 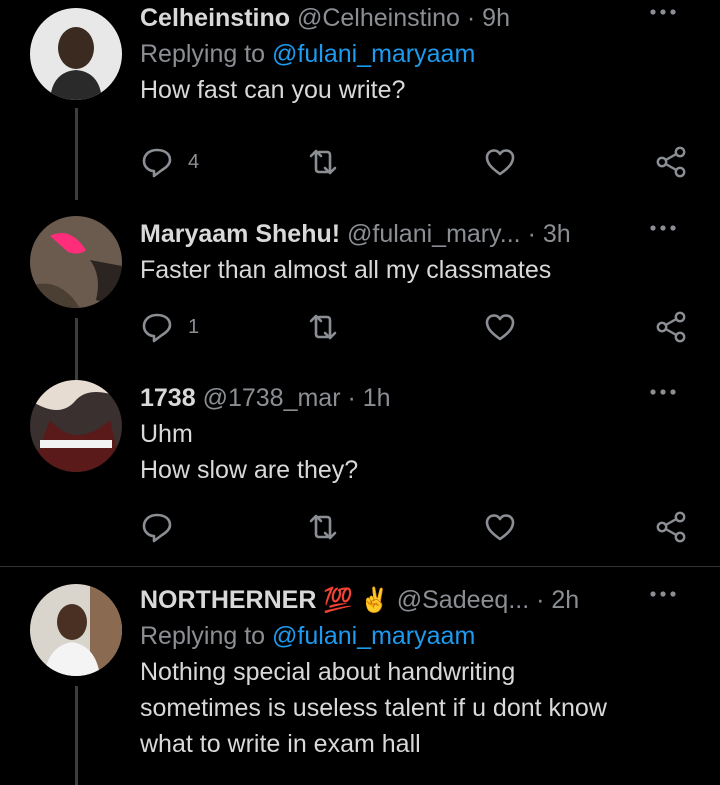 I want to click on reply-count: 4, so click(x=194, y=161).